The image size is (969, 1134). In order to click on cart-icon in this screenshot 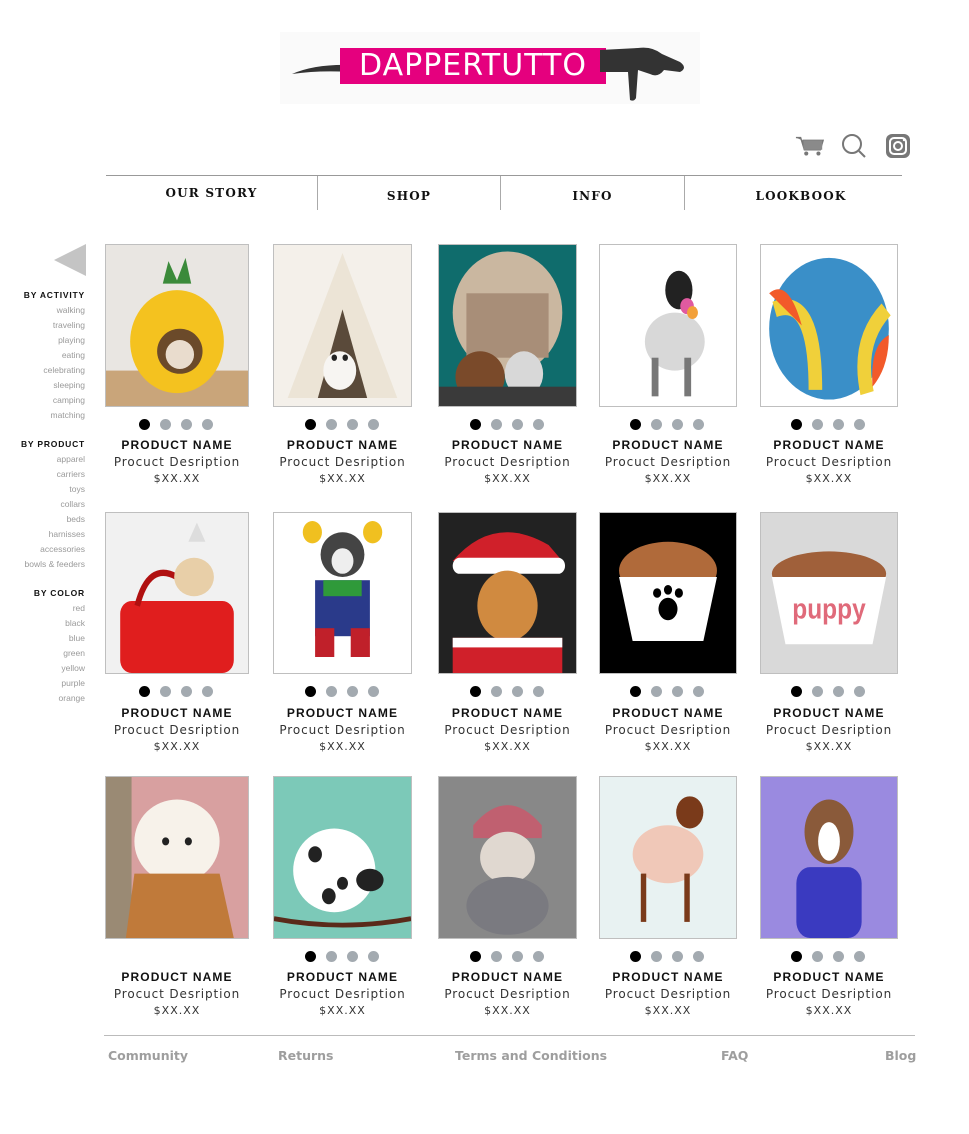, I will do `click(810, 146)`.